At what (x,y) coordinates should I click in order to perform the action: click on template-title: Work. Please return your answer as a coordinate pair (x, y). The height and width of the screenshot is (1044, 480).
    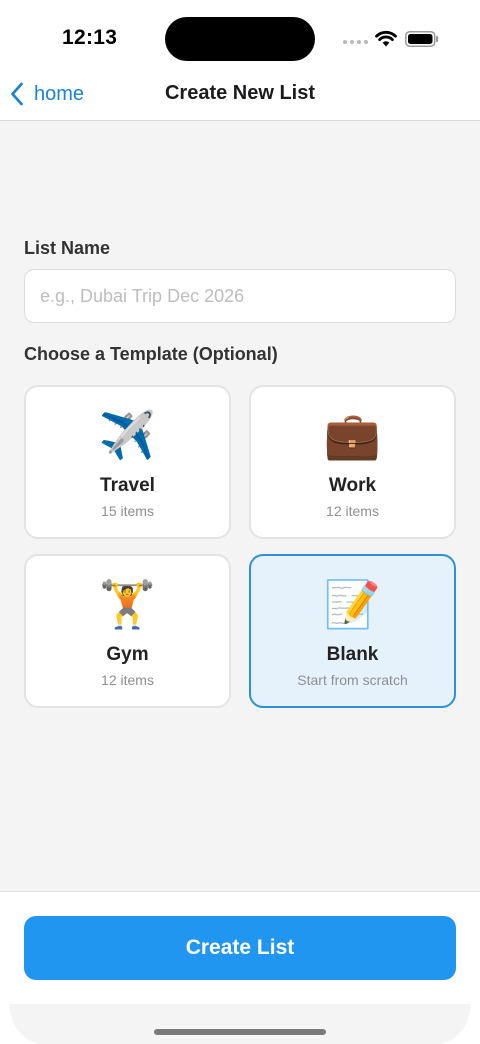
    Looking at the image, I should click on (352, 485).